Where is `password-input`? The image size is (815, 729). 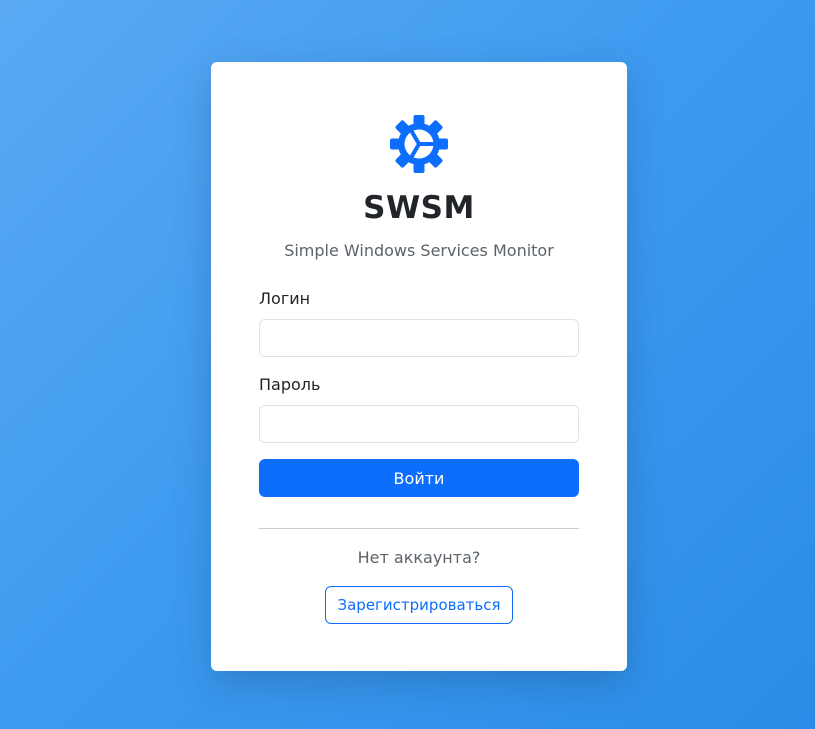 password-input is located at coordinates (419, 424).